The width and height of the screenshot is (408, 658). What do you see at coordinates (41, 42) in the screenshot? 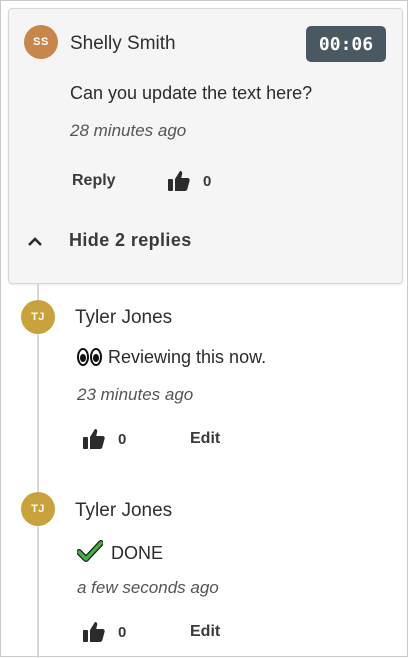
I see `avatar: SS` at bounding box center [41, 42].